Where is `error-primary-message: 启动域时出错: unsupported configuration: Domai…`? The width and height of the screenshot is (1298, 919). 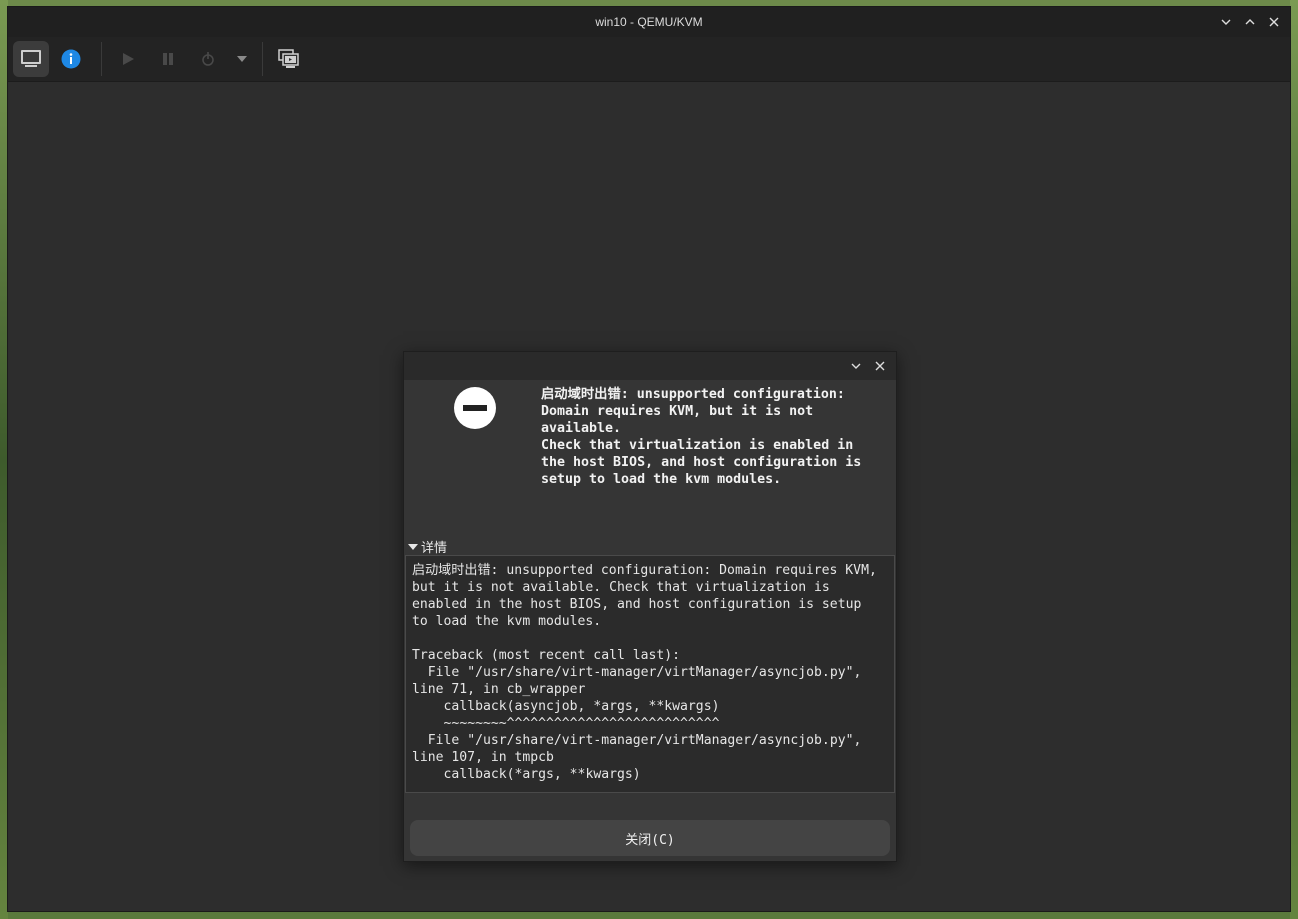
error-primary-message: 启动域时出错: unsupported configuration: Domai… is located at coordinates (701, 437).